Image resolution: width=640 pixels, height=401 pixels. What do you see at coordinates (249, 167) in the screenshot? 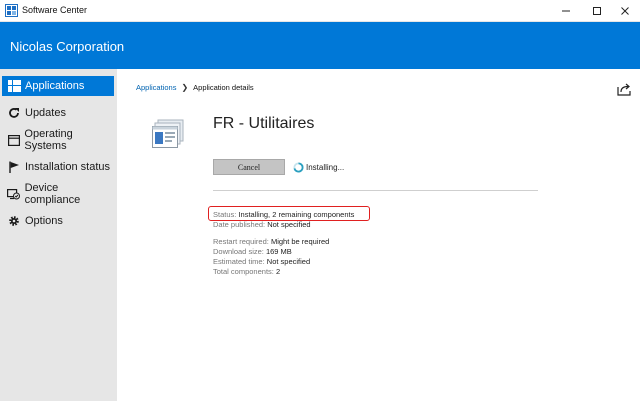
I see `cancel-button: Cancel` at bounding box center [249, 167].